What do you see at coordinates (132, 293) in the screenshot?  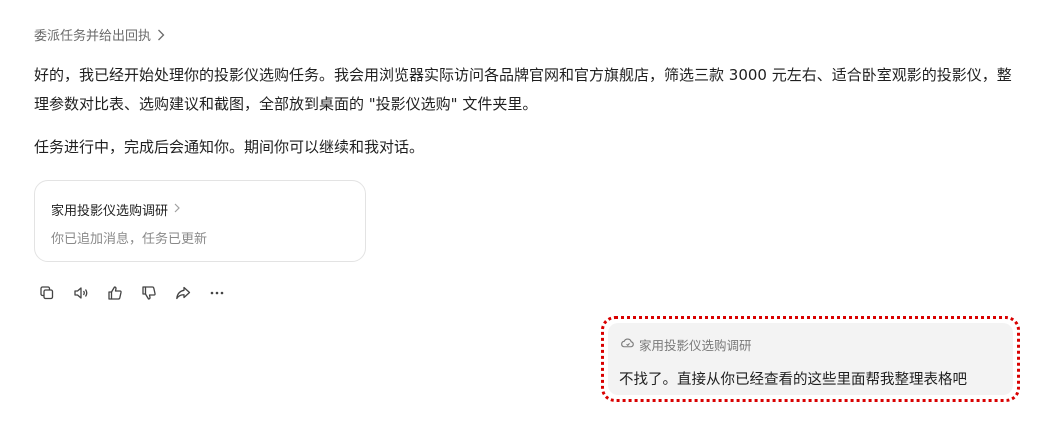 I see `message-action-bar` at bounding box center [132, 293].